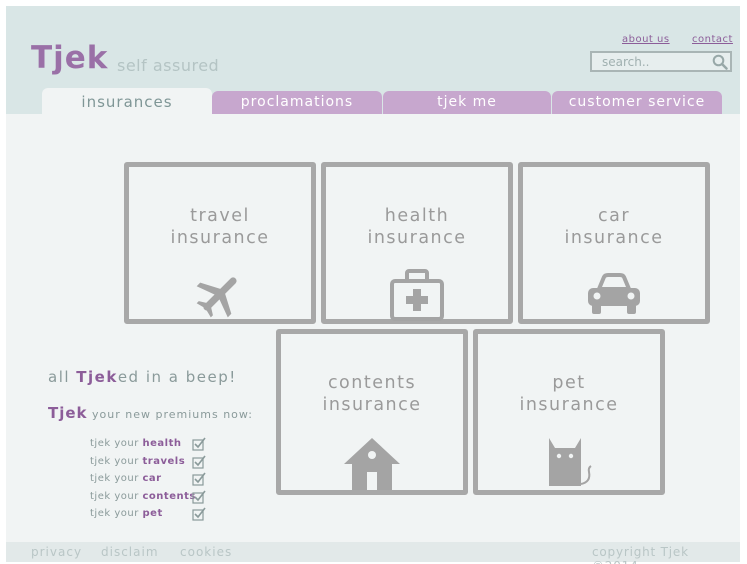 This screenshot has height=564, width=747. Describe the element at coordinates (569, 394) in the screenshot. I see `tile-label: pet insurance` at that location.